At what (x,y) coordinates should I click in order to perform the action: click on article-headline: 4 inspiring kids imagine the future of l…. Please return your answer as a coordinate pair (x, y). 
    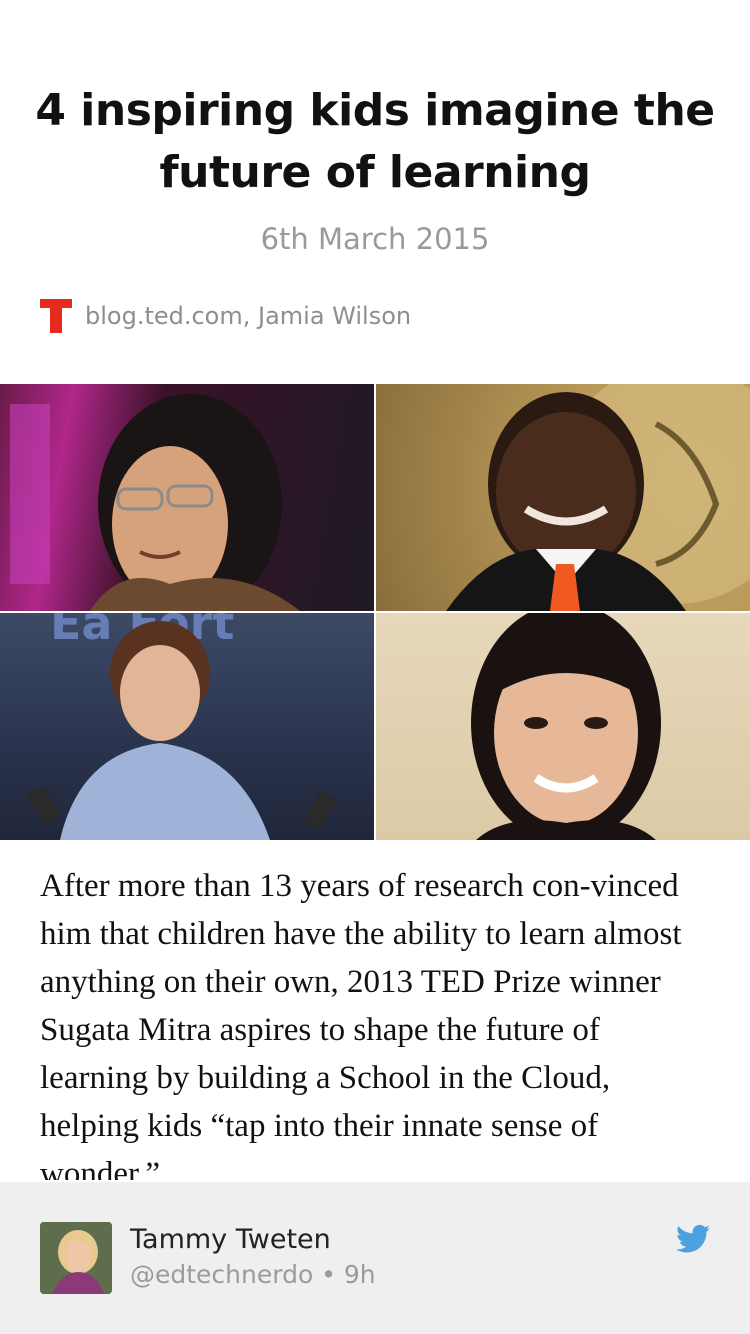
    Looking at the image, I should click on (375, 142).